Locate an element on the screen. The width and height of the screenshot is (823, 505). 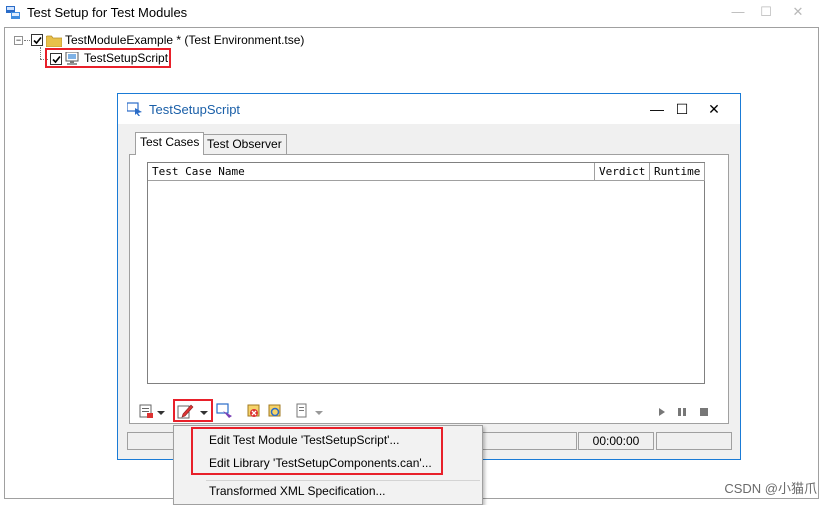
minimize-button: — is located at coordinates (738, 12).